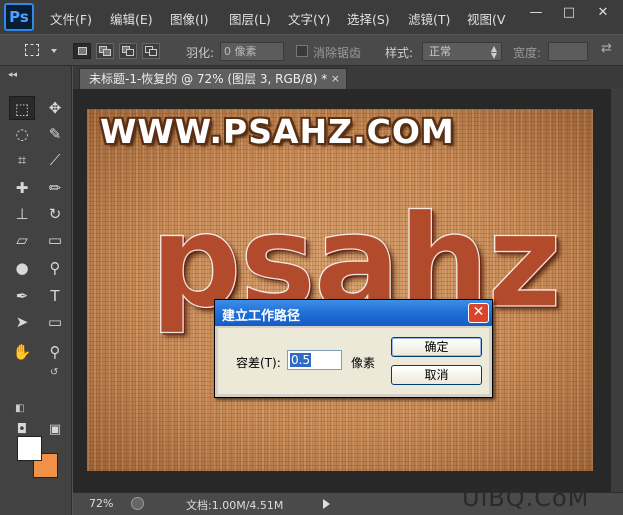 The height and width of the screenshot is (515, 623). What do you see at coordinates (527, 53) in the screenshot?
I see `width-label: 宽度:` at bounding box center [527, 53].